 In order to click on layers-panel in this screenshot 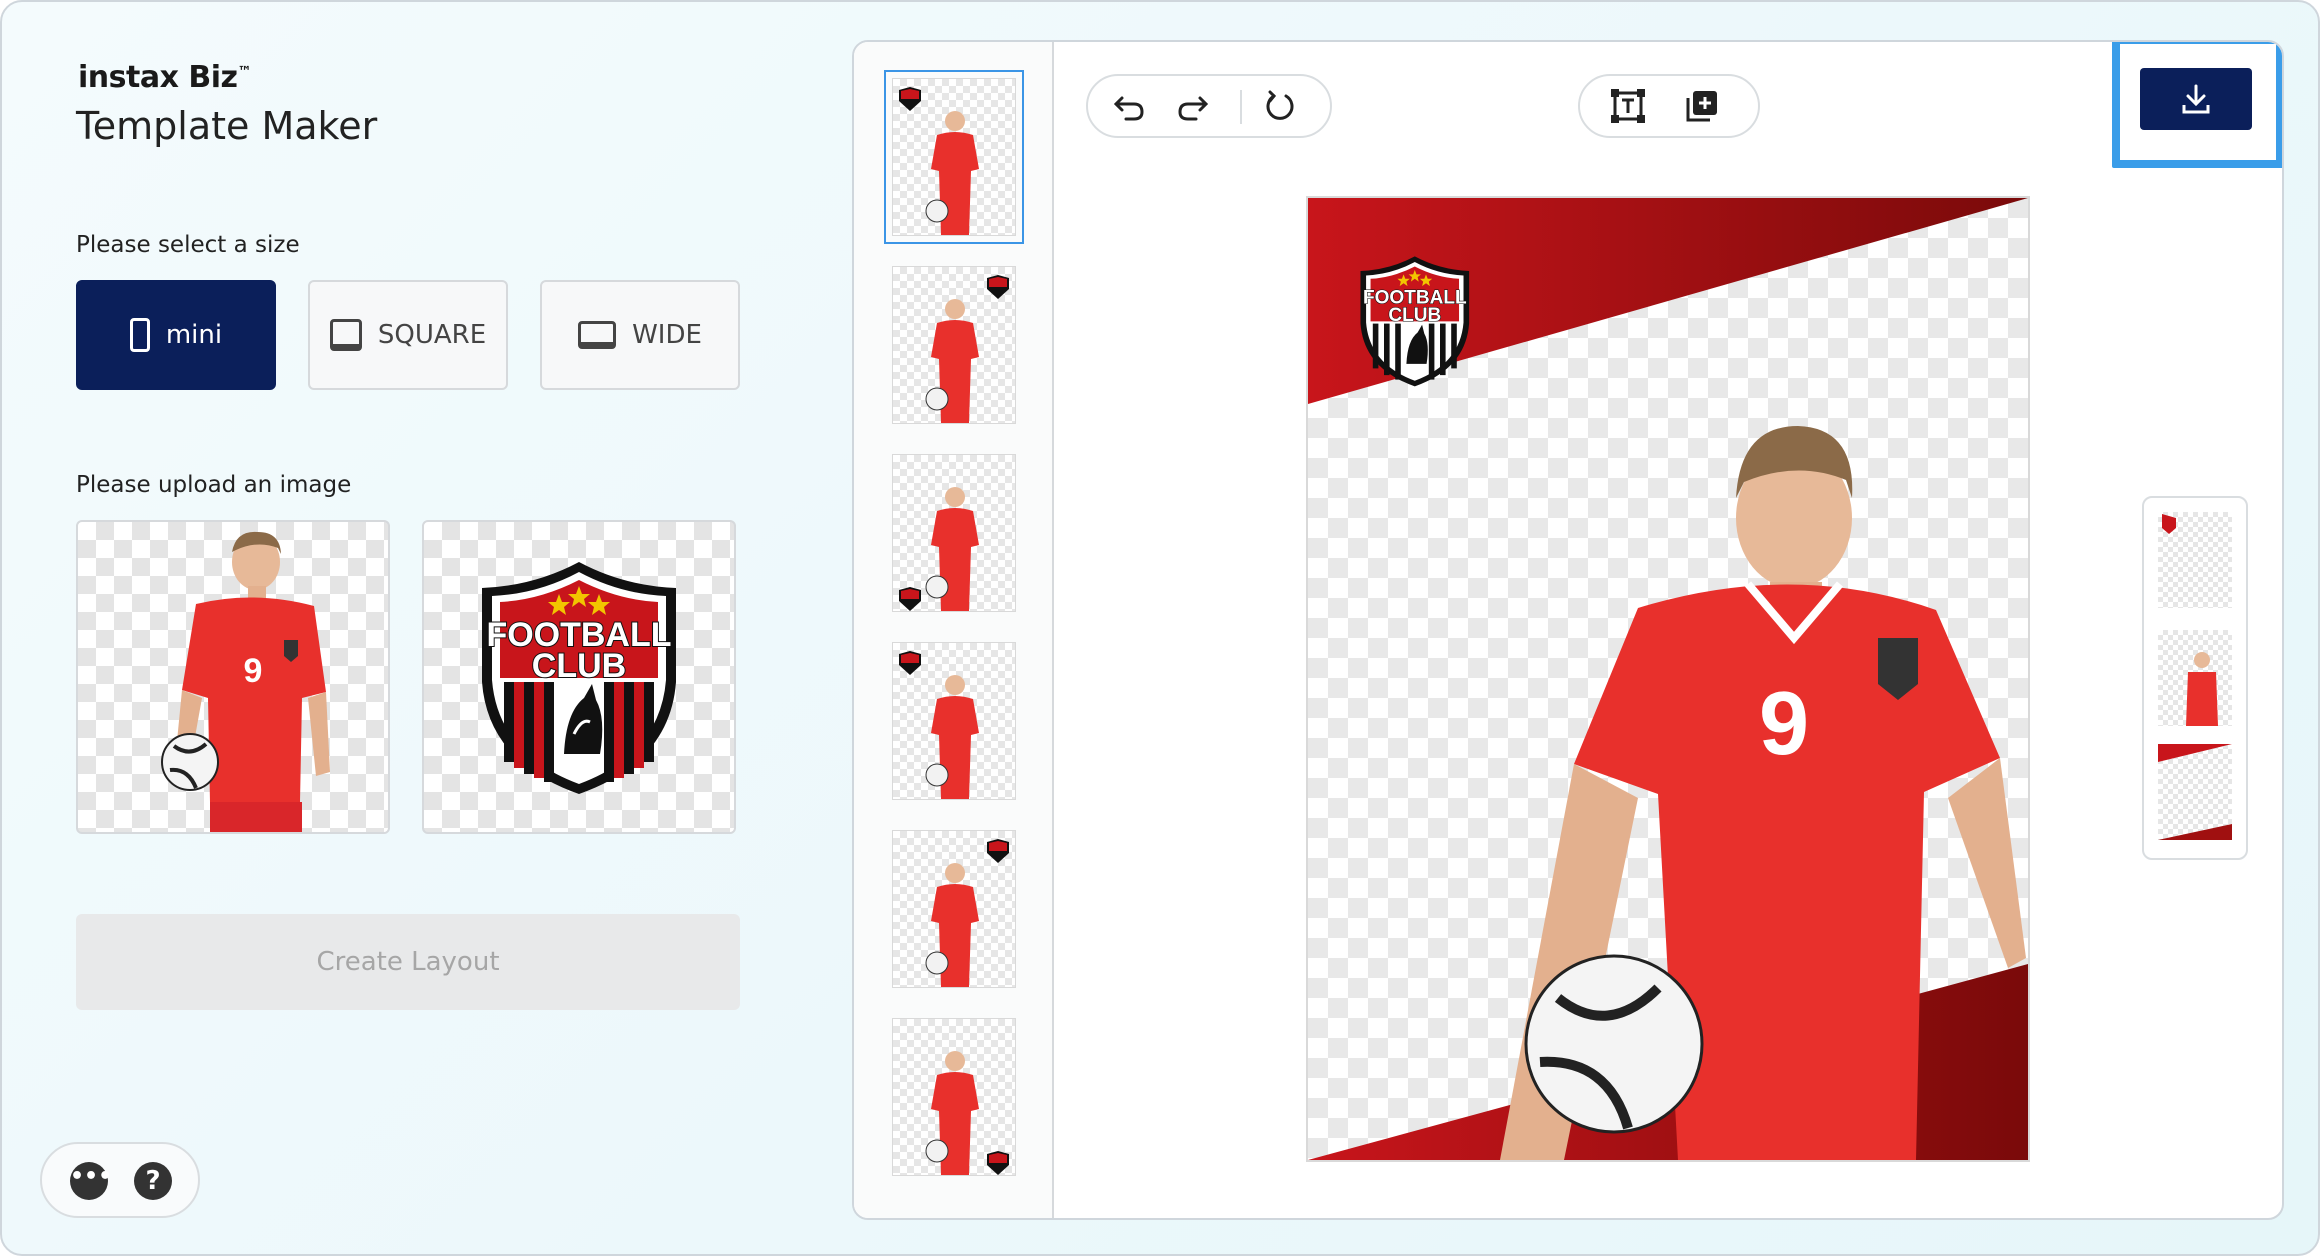, I will do `click(2195, 678)`.